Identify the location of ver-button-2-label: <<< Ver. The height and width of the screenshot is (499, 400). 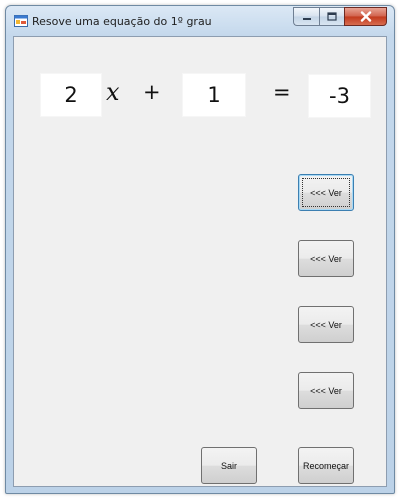
(326, 258).